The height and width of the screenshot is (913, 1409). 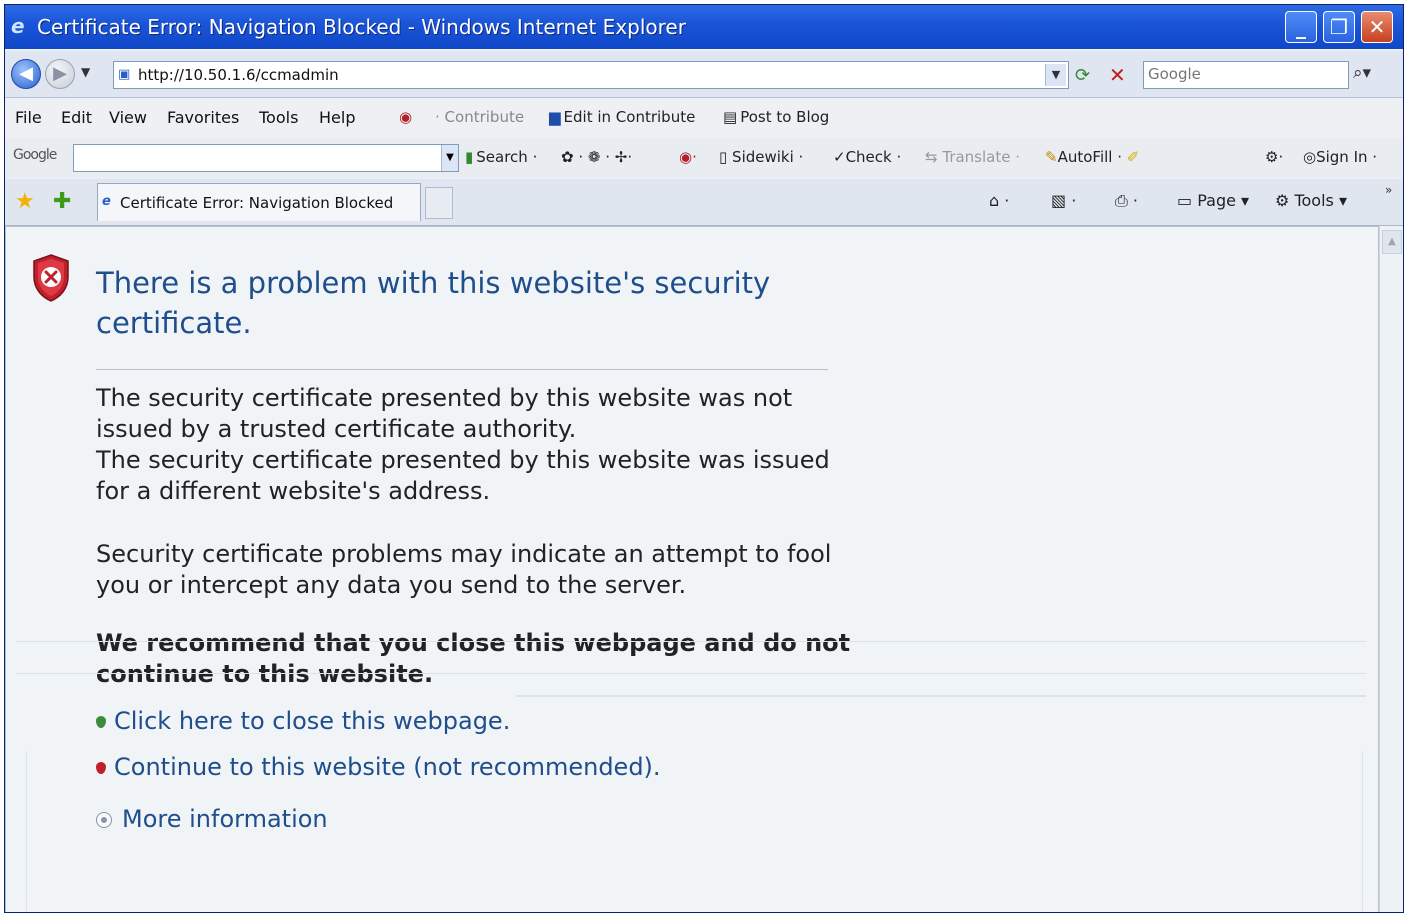 What do you see at coordinates (51, 278) in the screenshot?
I see `shield-error-icon` at bounding box center [51, 278].